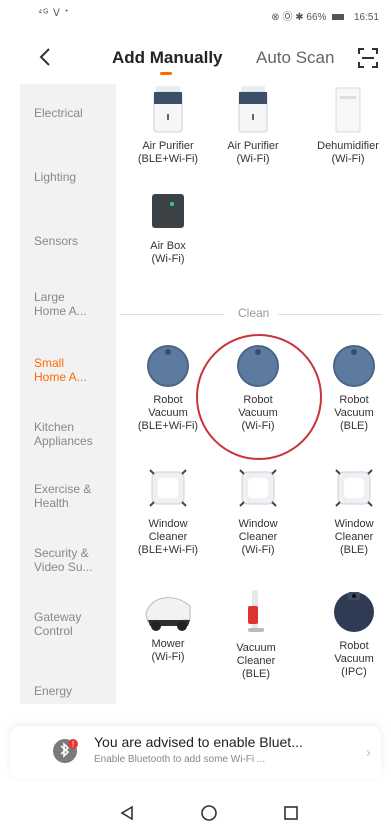  I want to click on device-dehumidifier-wifi: Dehumidifier (Wi-Fi), so click(348, 126).